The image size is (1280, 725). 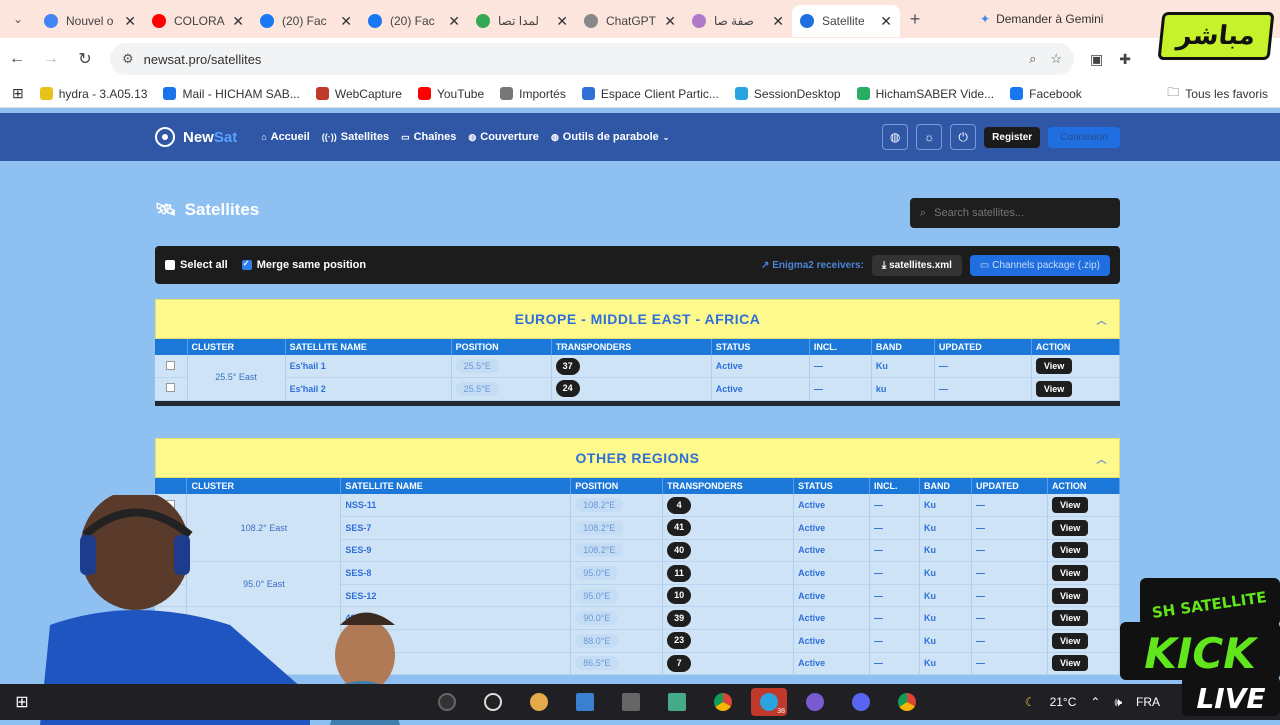 I want to click on weather-temp: 21°C, so click(x=1063, y=702).